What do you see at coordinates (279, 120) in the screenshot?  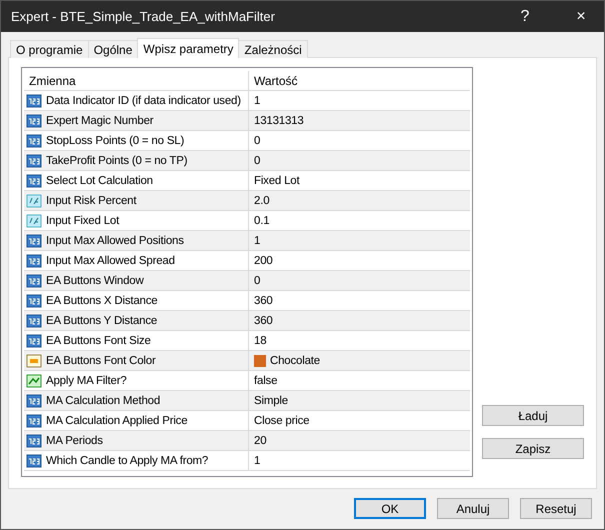 I see `parameter-value: 13131313` at bounding box center [279, 120].